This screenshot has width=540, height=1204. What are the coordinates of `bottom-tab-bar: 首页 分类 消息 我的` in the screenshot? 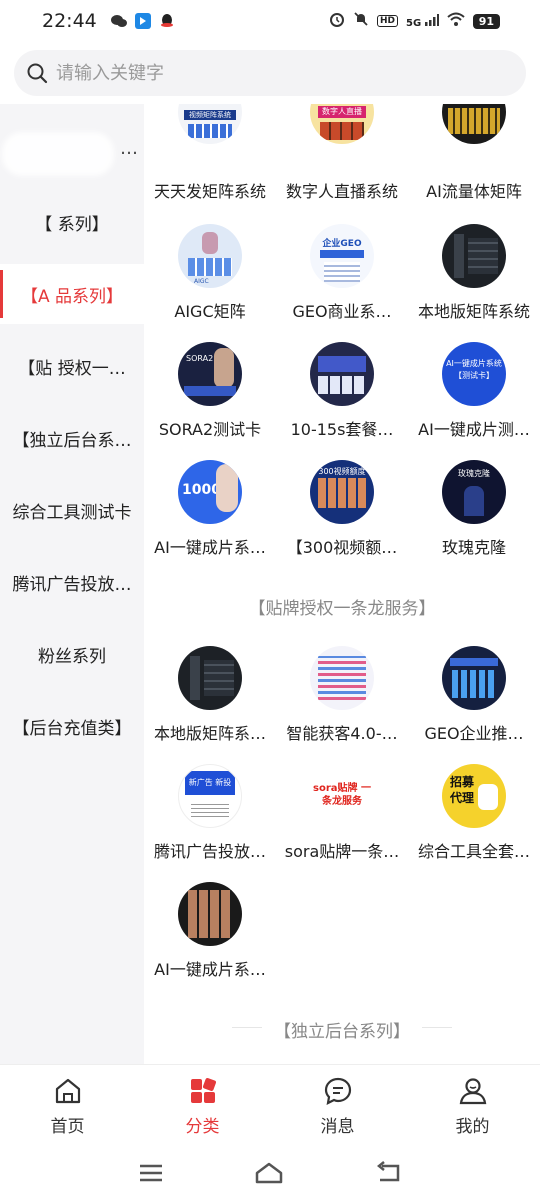 It's located at (270, 1105).